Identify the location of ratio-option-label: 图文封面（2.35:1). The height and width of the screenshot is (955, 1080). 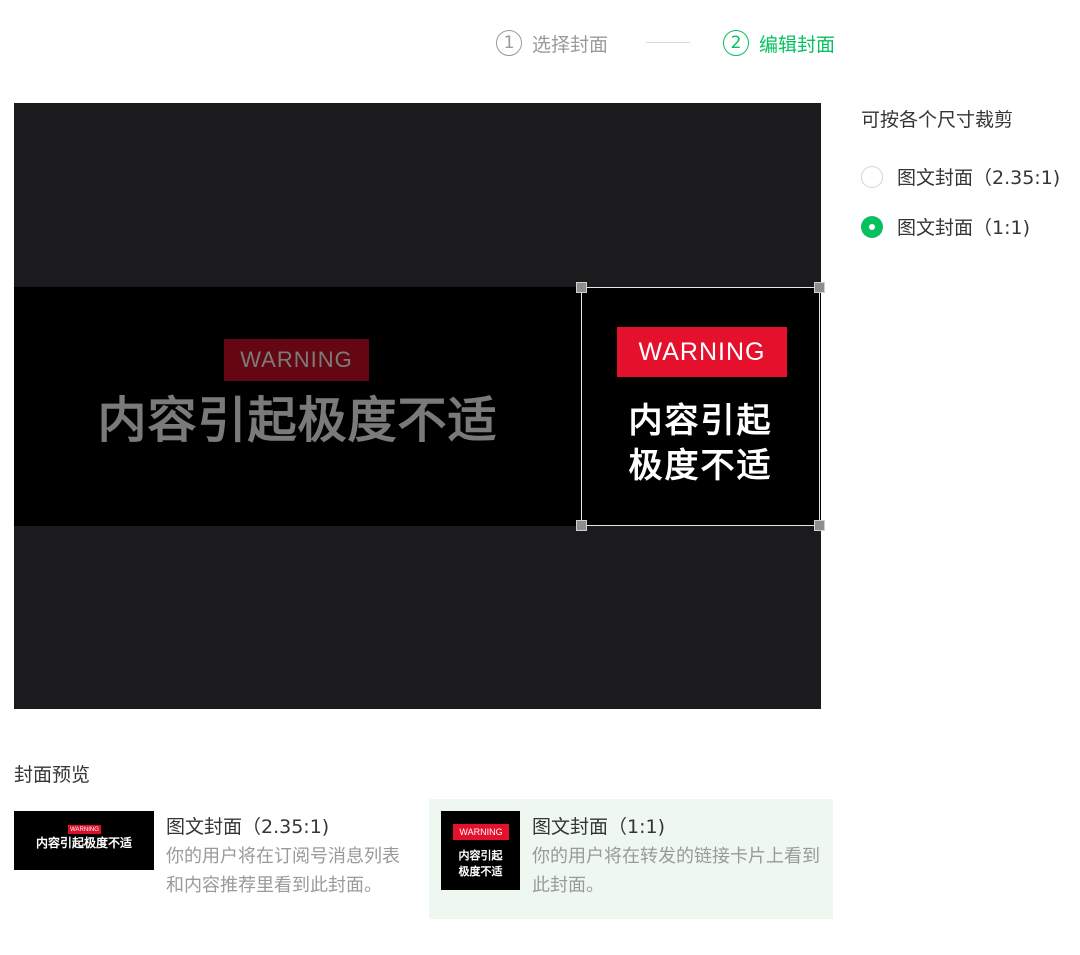
(979, 178).